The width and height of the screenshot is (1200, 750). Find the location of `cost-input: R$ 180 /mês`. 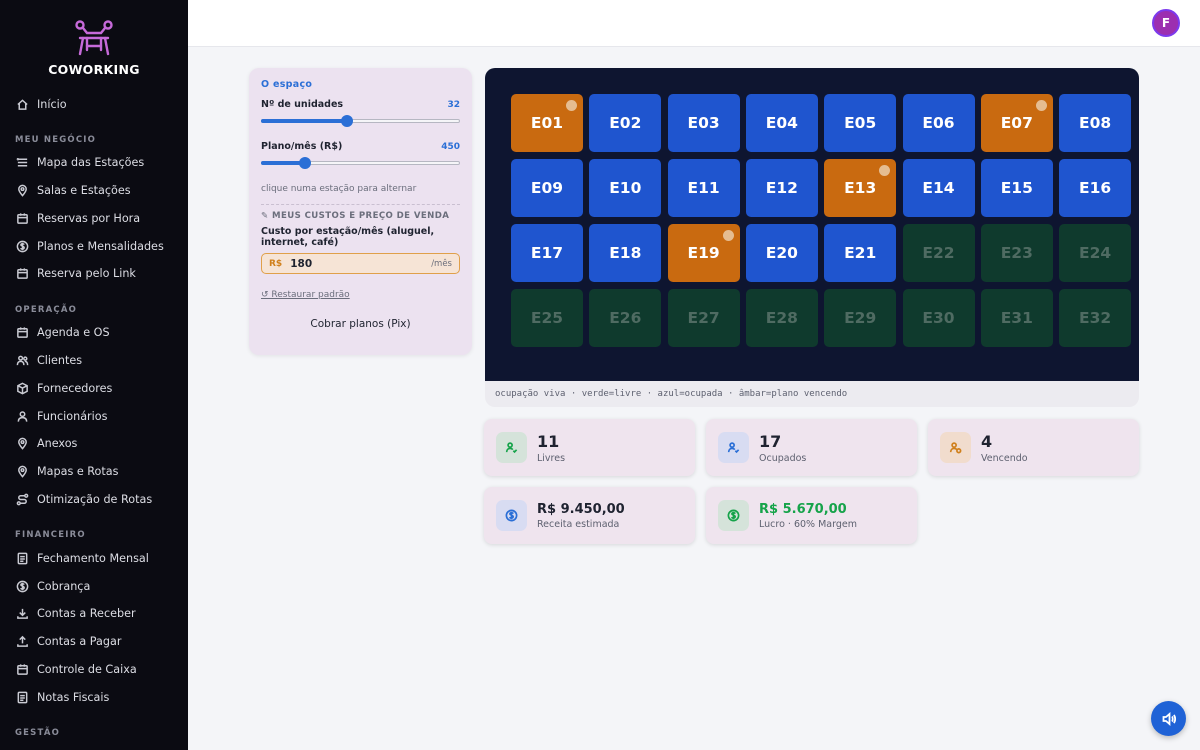

cost-input: R$ 180 /mês is located at coordinates (360, 263).